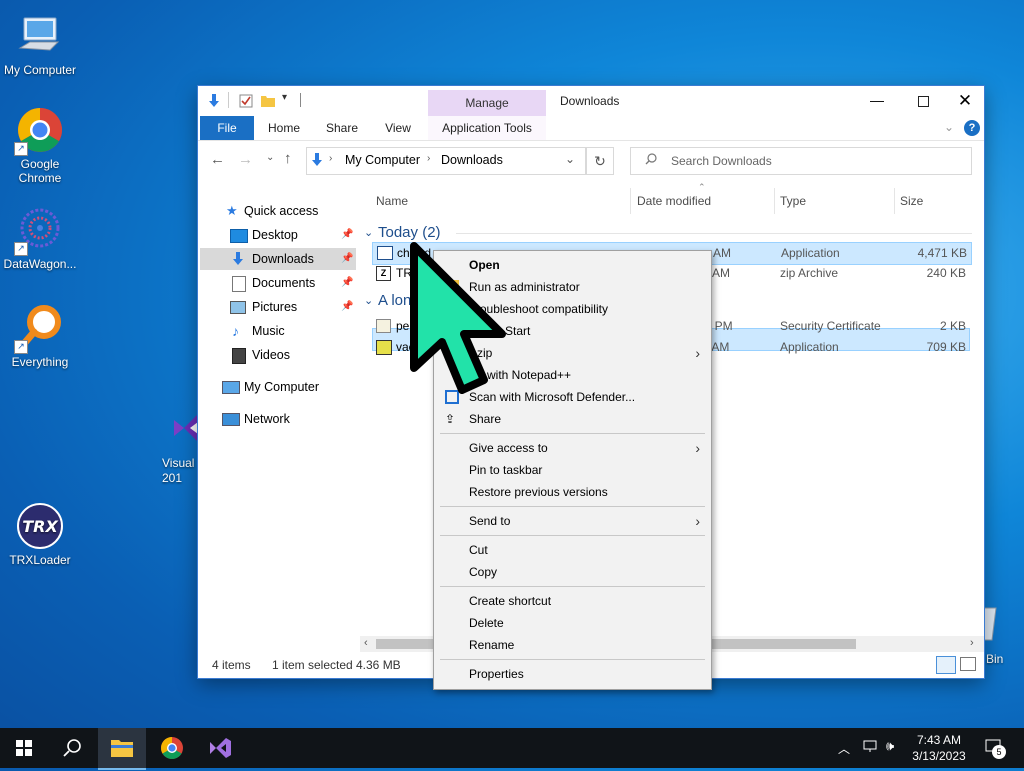 This screenshot has width=1024, height=771. I want to click on address-bar: › My Computer › Downloads ⌄, so click(446, 161).